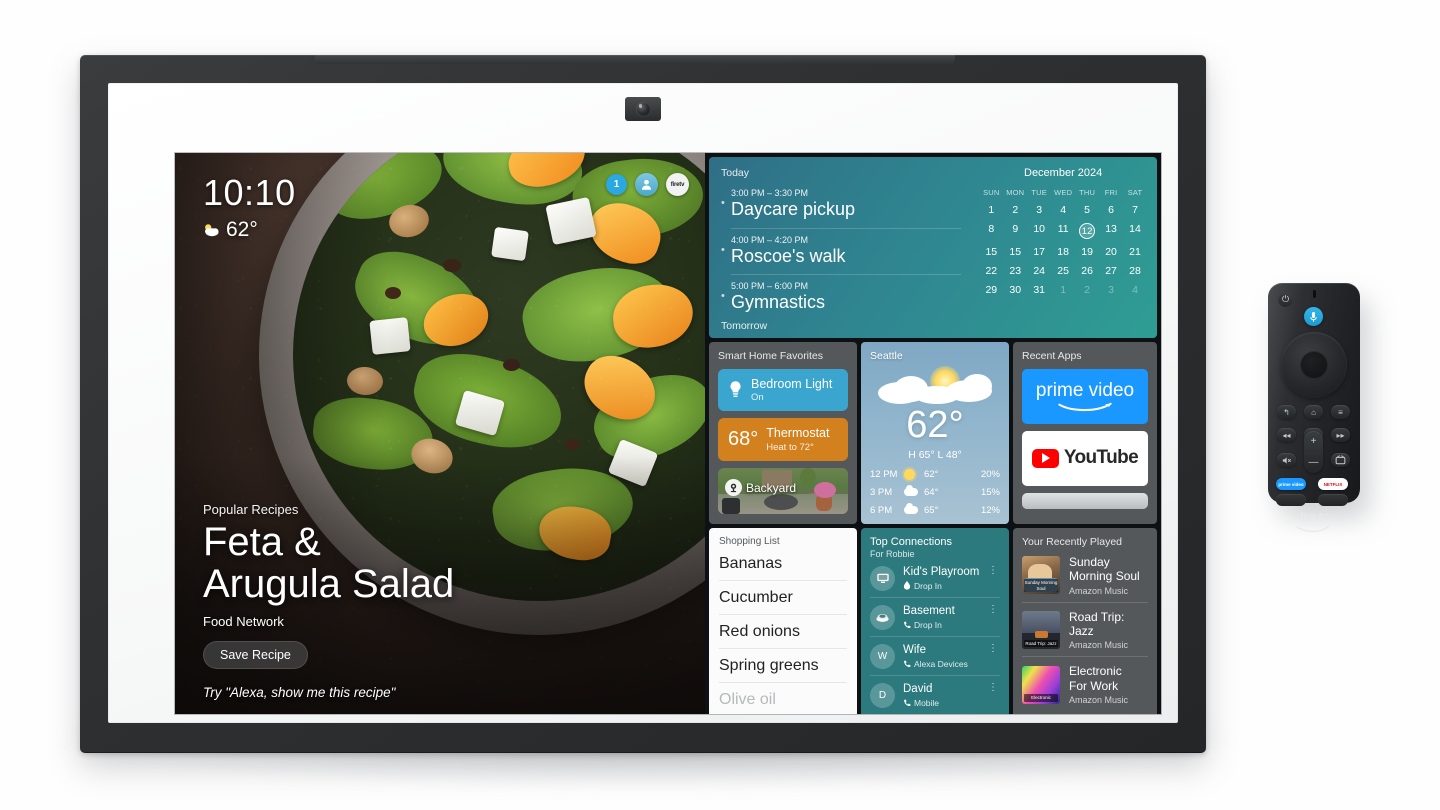 The image size is (1440, 810). What do you see at coordinates (1313, 412) in the screenshot?
I see `home-icon: ⌂` at bounding box center [1313, 412].